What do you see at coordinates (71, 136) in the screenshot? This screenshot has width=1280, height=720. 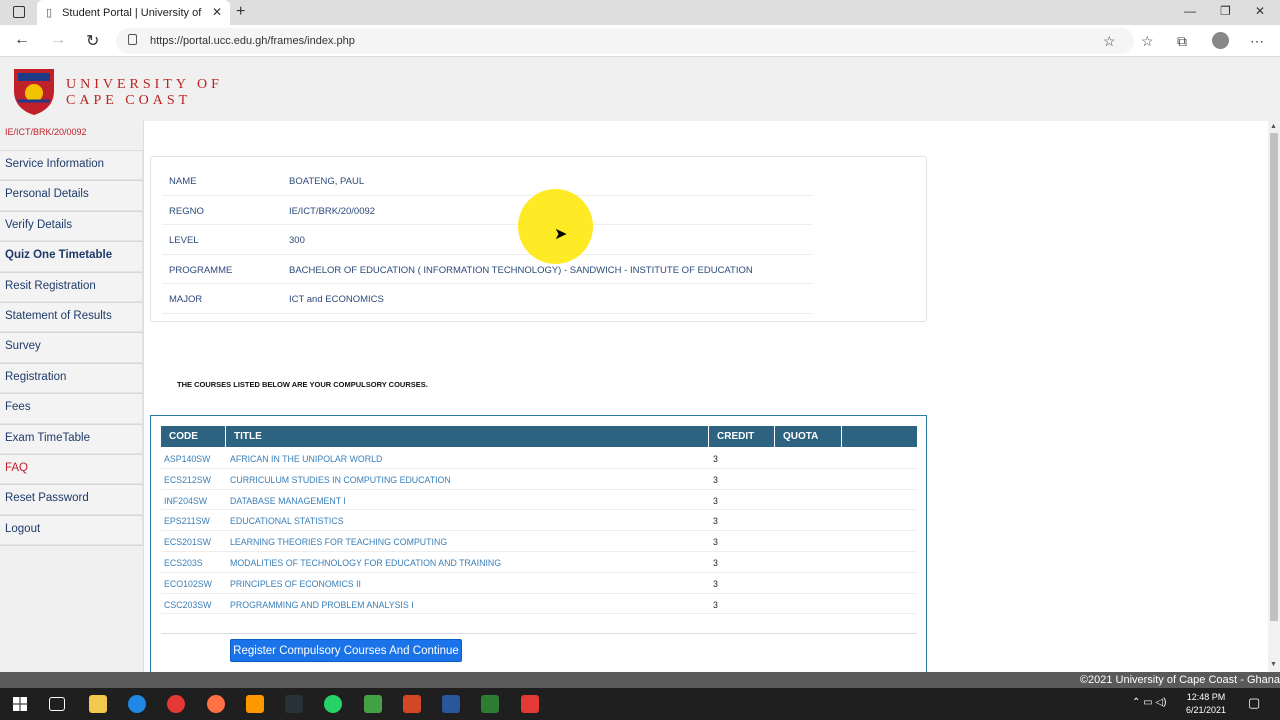 I see `sidebar-regno: IE/ICT/BRK/20/0092` at bounding box center [71, 136].